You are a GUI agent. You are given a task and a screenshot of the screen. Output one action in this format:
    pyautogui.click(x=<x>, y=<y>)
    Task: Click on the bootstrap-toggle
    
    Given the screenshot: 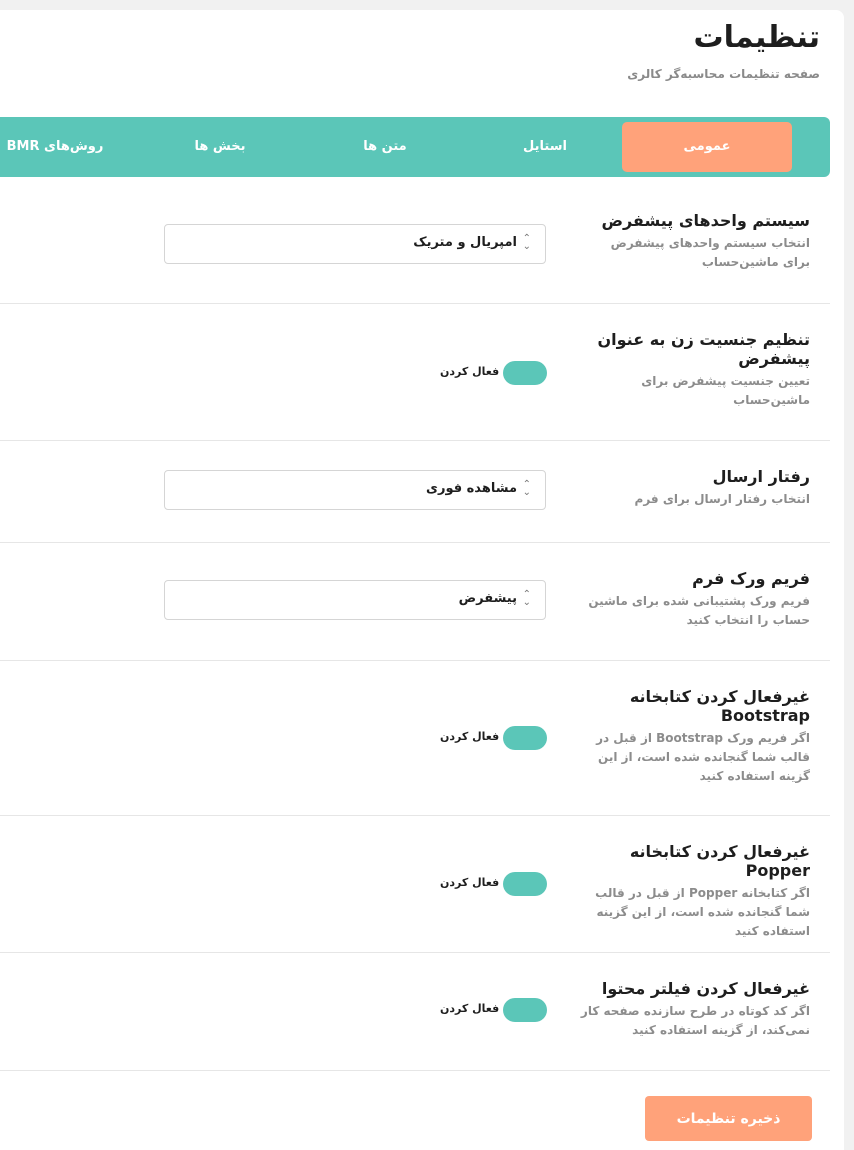 What is the action you would take?
    pyautogui.click(x=525, y=738)
    